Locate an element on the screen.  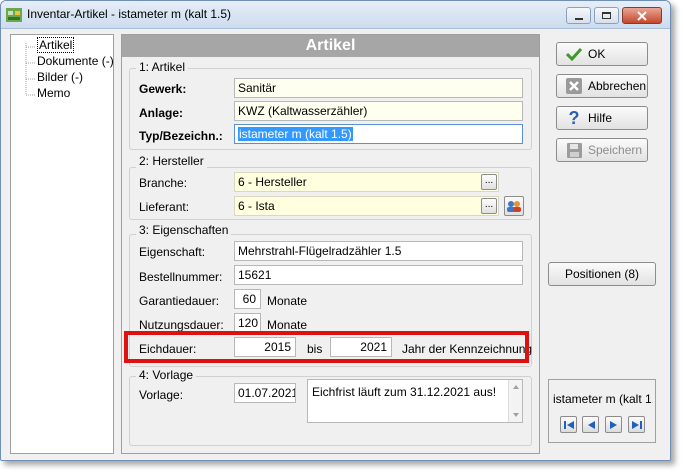
positionen-button: Positionen (8) is located at coordinates (602, 274).